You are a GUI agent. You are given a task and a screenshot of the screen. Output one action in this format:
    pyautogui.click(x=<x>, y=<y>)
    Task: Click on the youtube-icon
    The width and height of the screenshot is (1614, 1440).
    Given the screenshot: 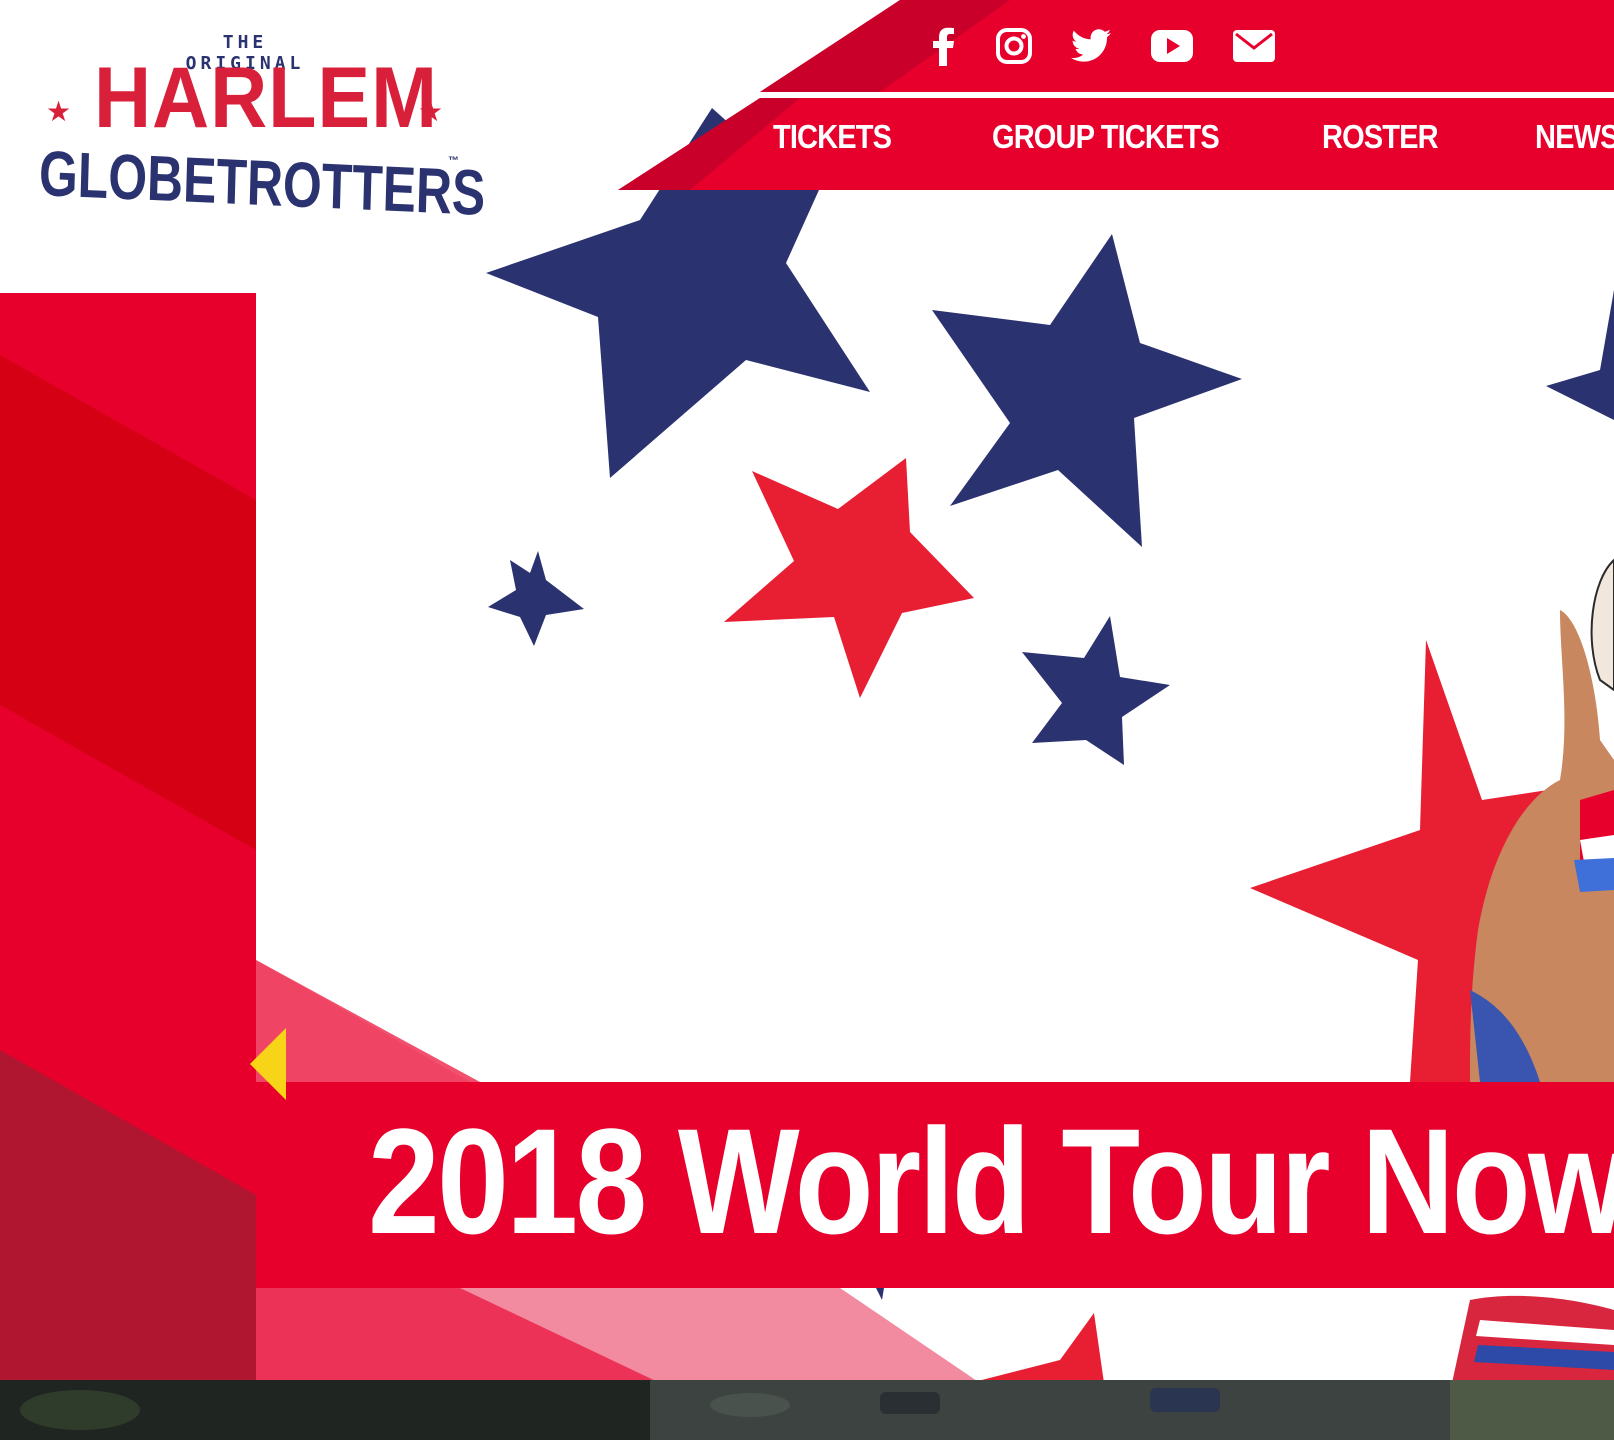 What is the action you would take?
    pyautogui.click(x=1172, y=46)
    